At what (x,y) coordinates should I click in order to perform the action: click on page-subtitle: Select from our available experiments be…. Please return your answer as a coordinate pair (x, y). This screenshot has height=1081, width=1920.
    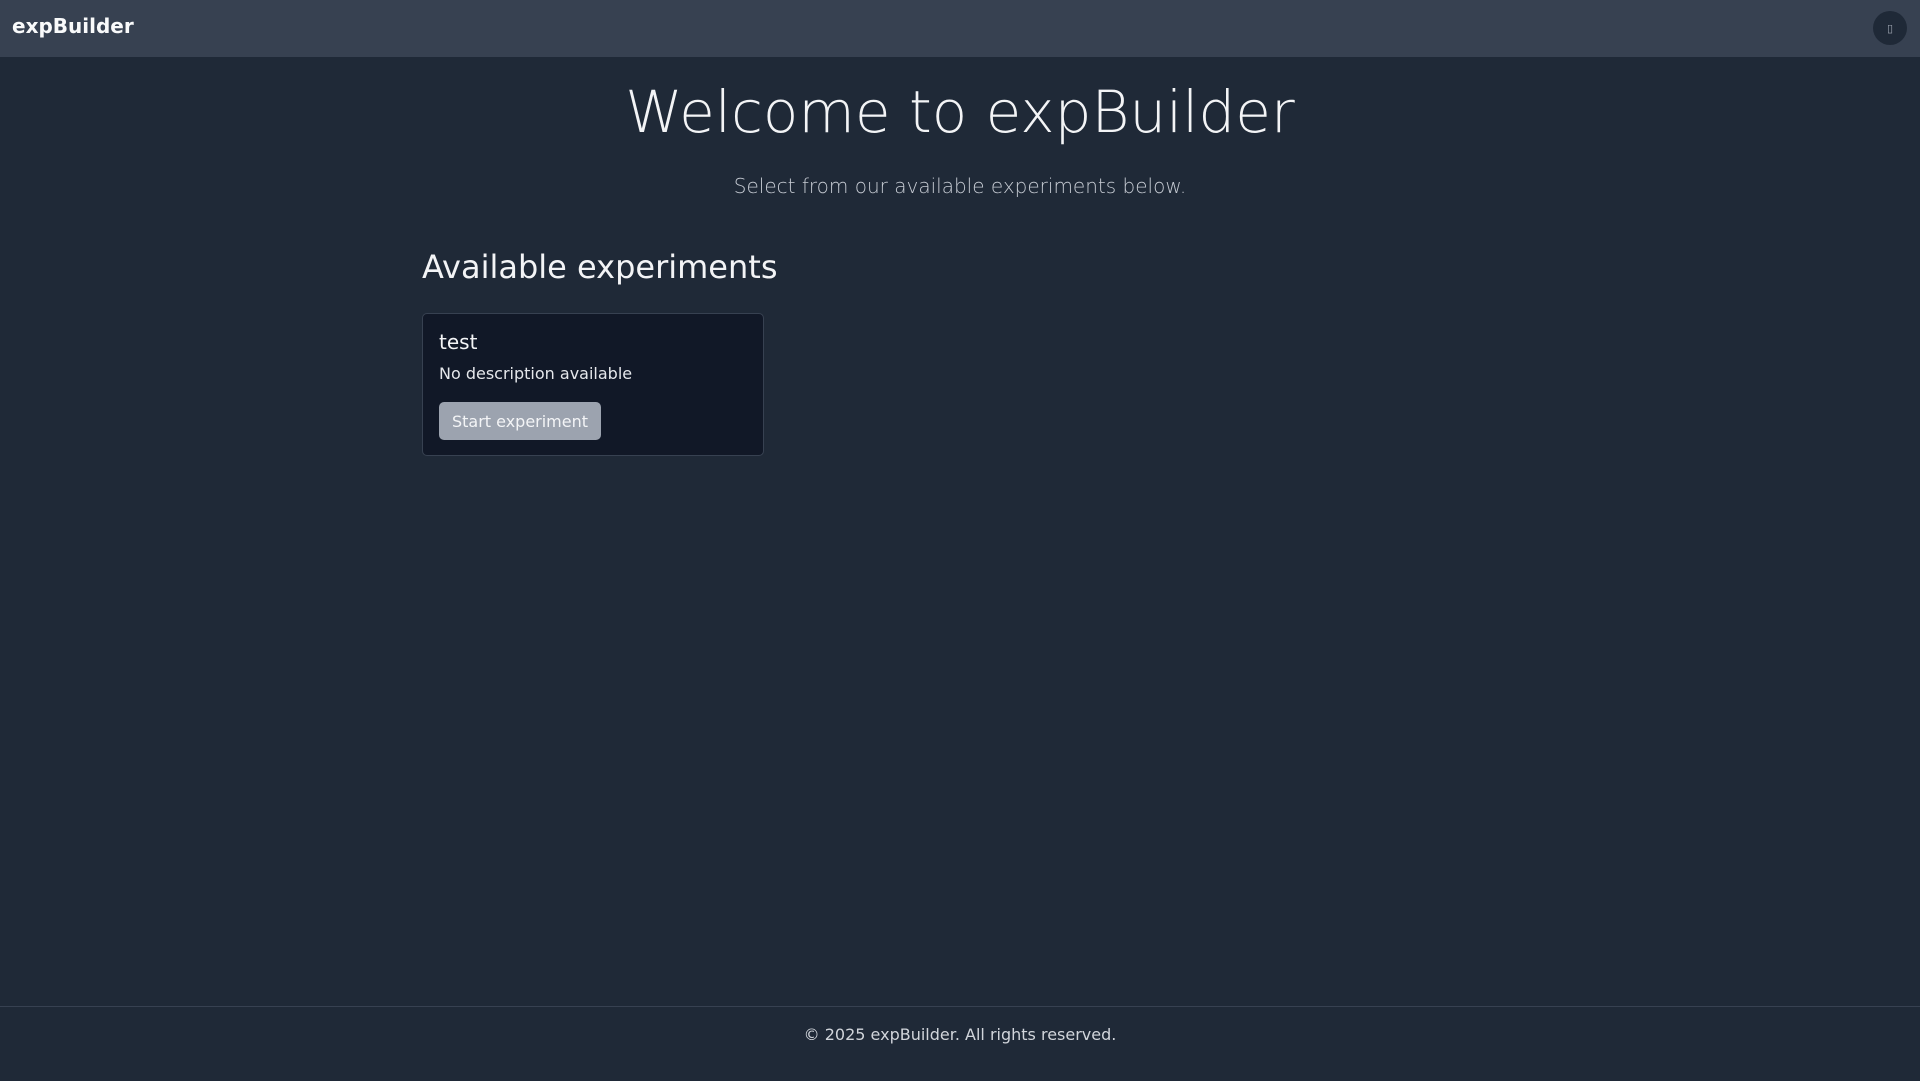
    Looking at the image, I should click on (960, 186).